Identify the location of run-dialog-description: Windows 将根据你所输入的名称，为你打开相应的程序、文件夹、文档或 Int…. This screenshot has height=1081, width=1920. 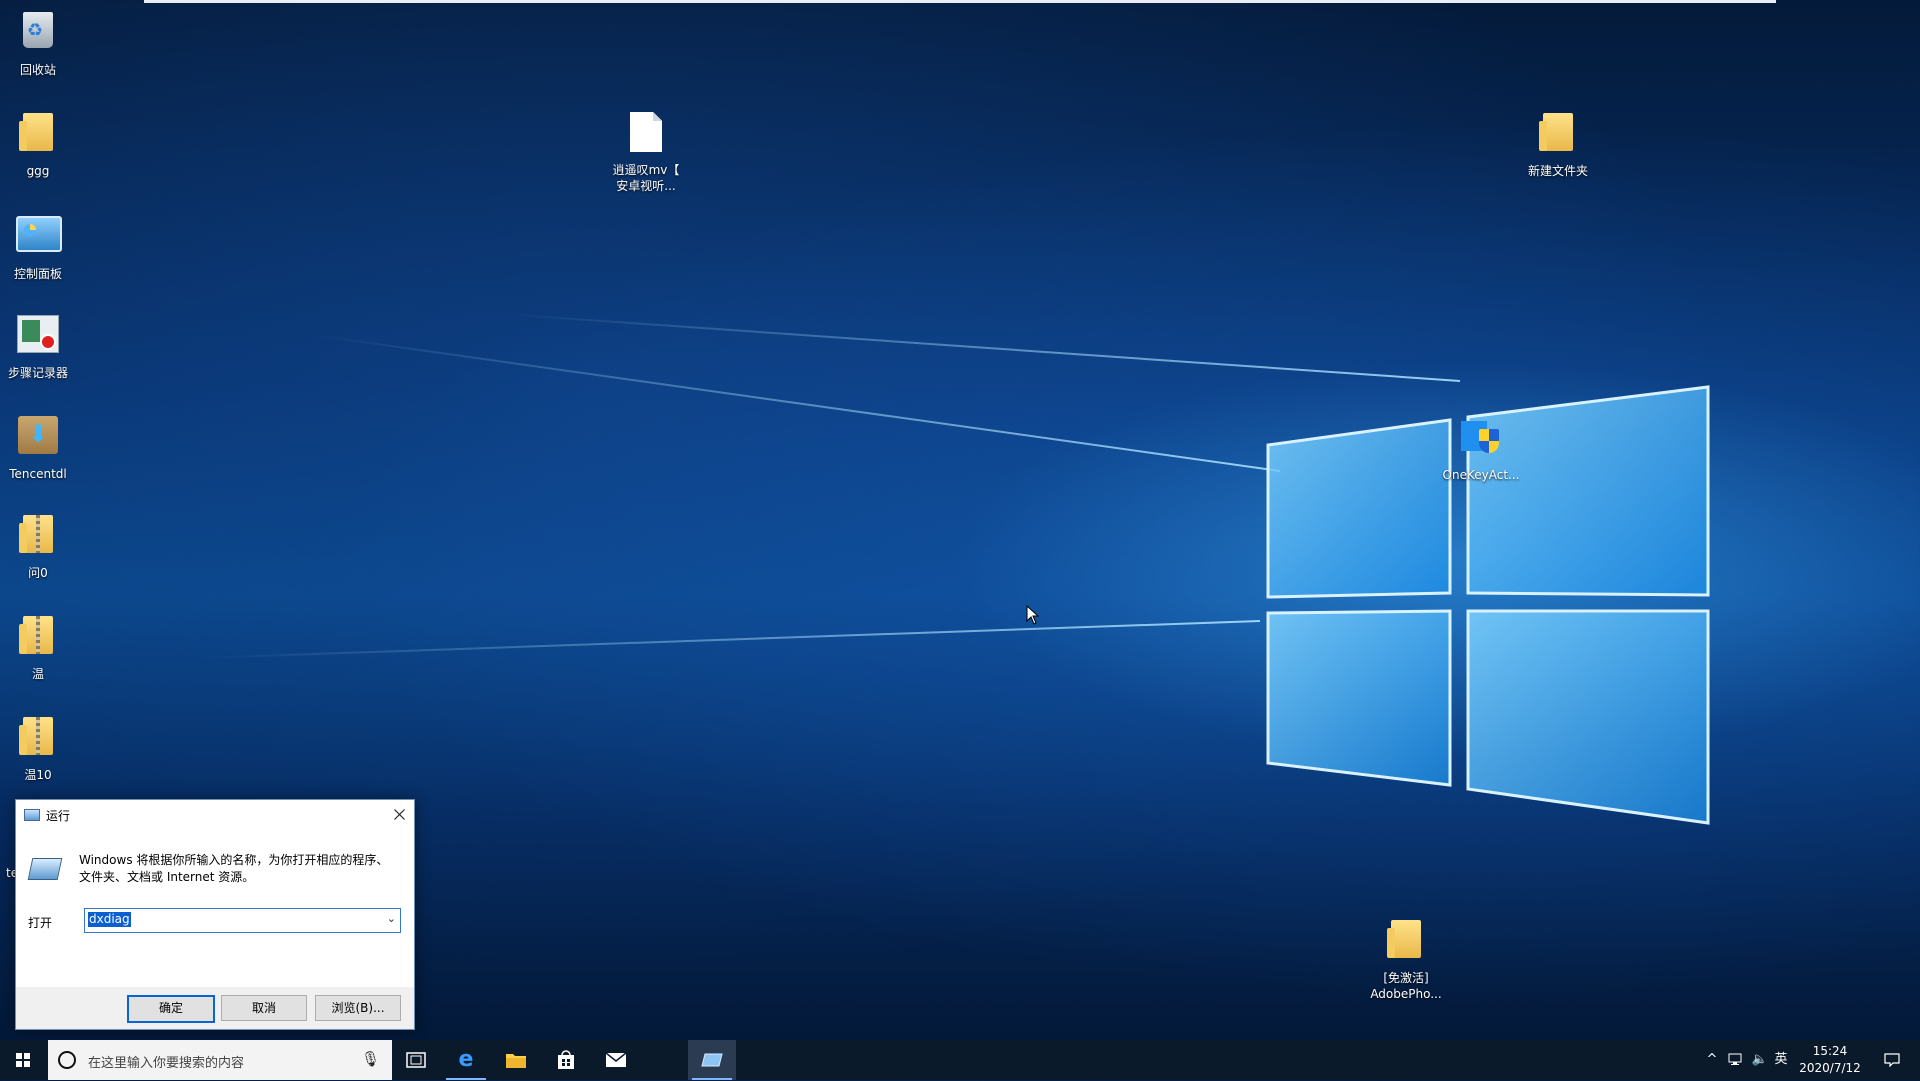
(234, 868).